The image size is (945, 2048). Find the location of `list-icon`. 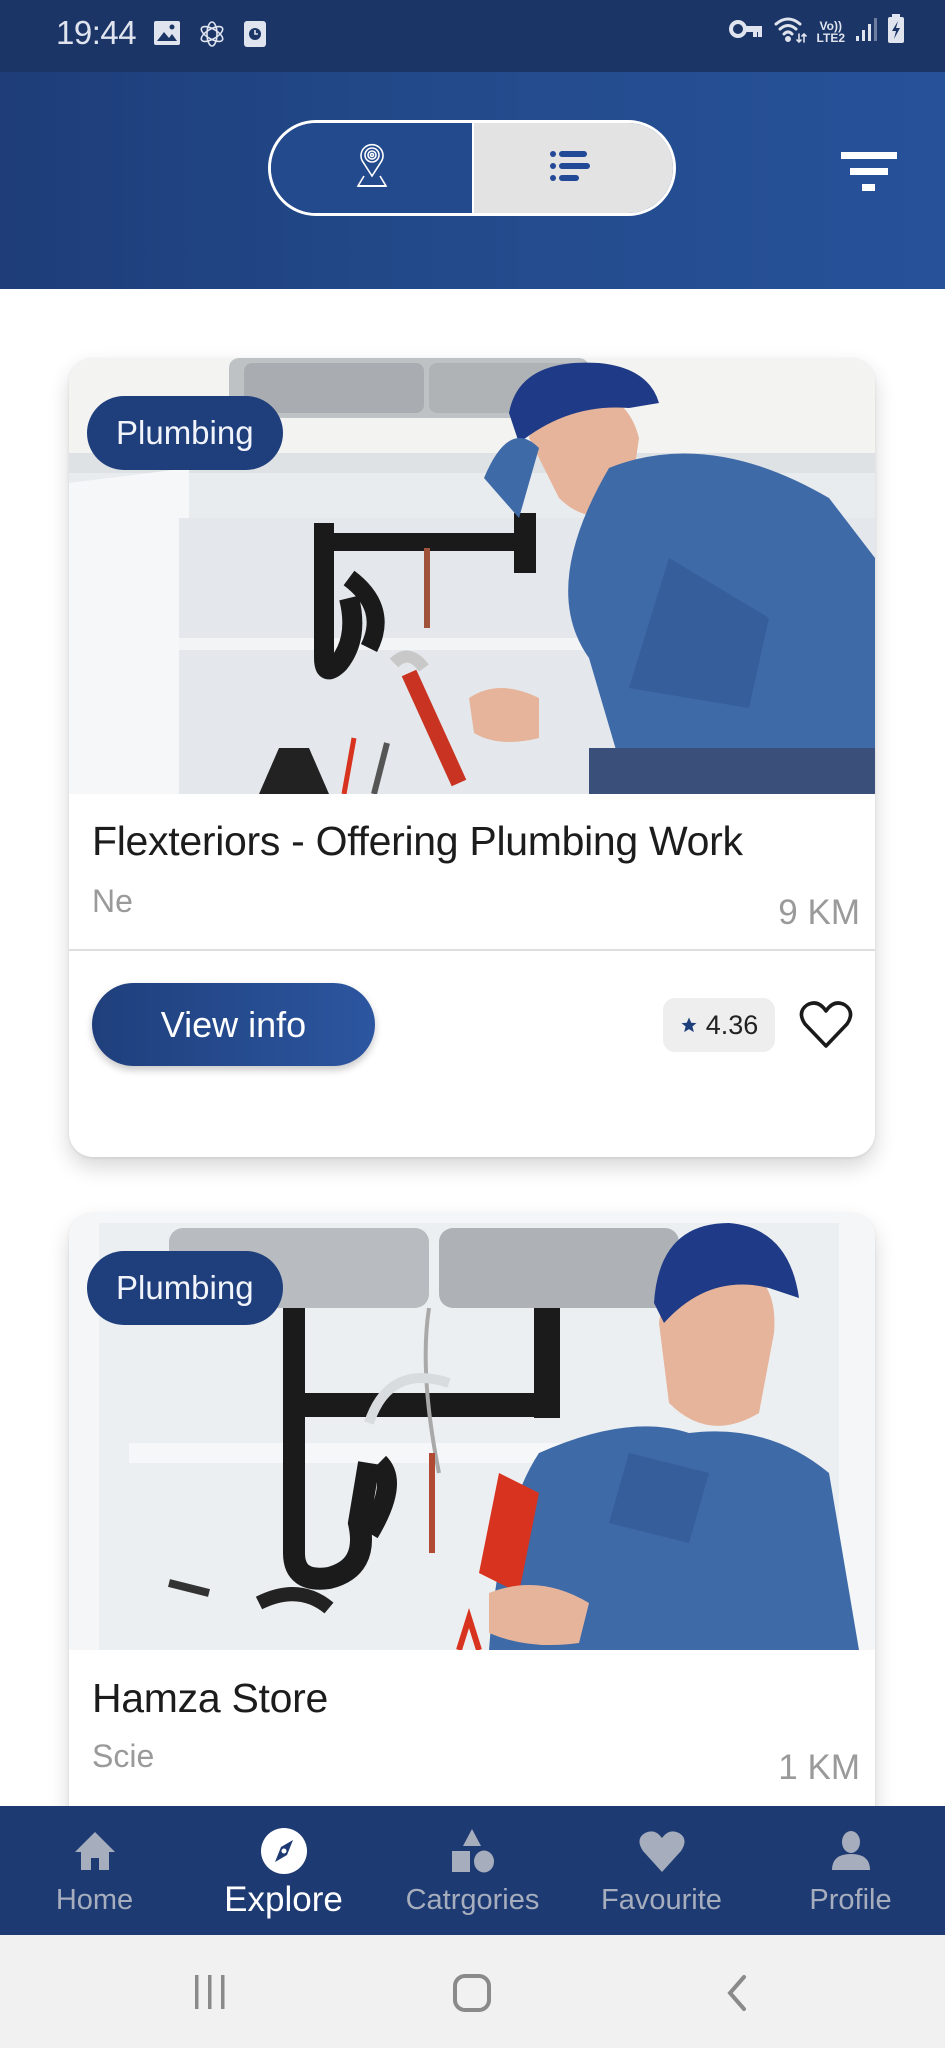

list-icon is located at coordinates (574, 168).